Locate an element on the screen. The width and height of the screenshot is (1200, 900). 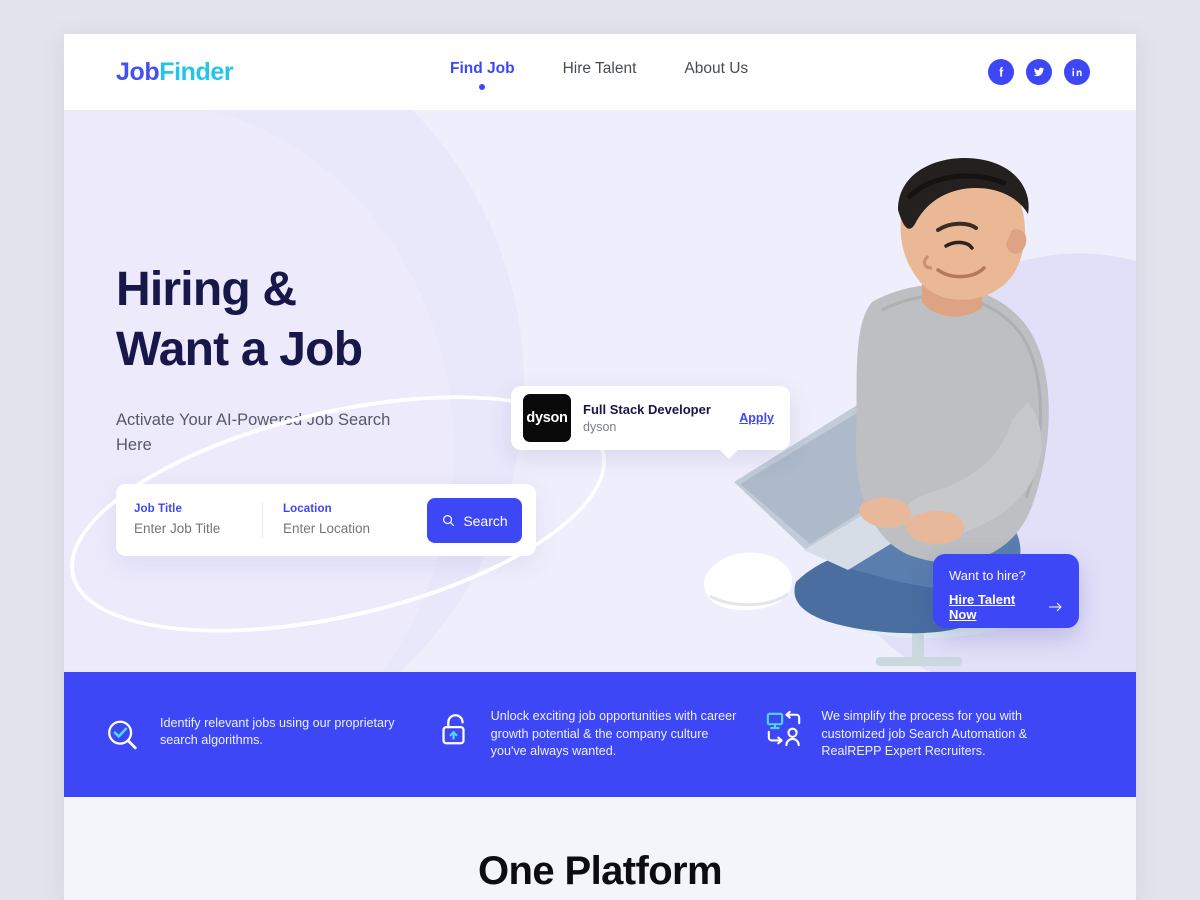
job-card-company: dyson is located at coordinates (600, 427).